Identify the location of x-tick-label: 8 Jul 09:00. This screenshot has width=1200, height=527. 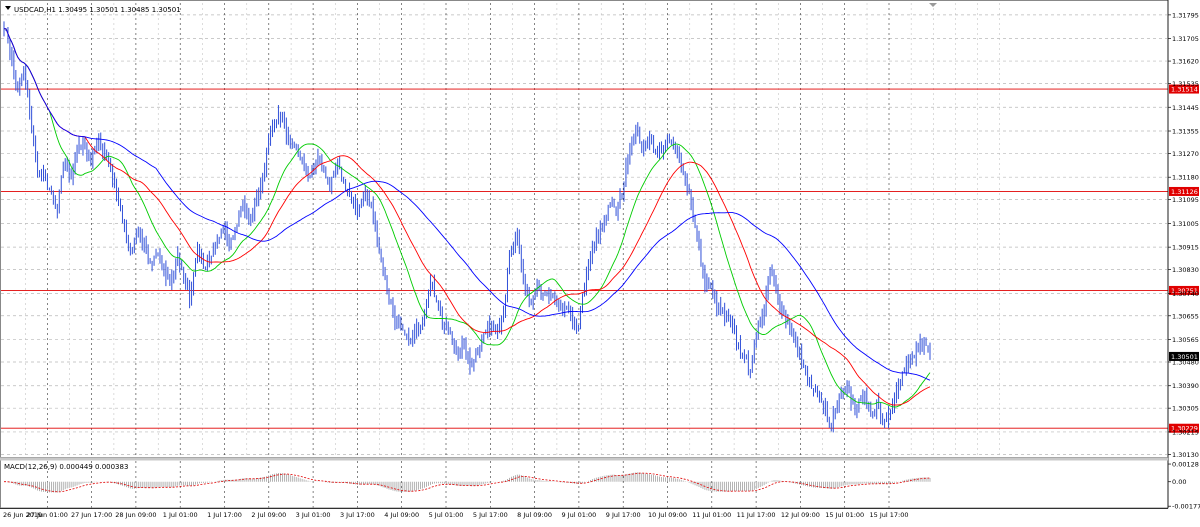
(534, 515).